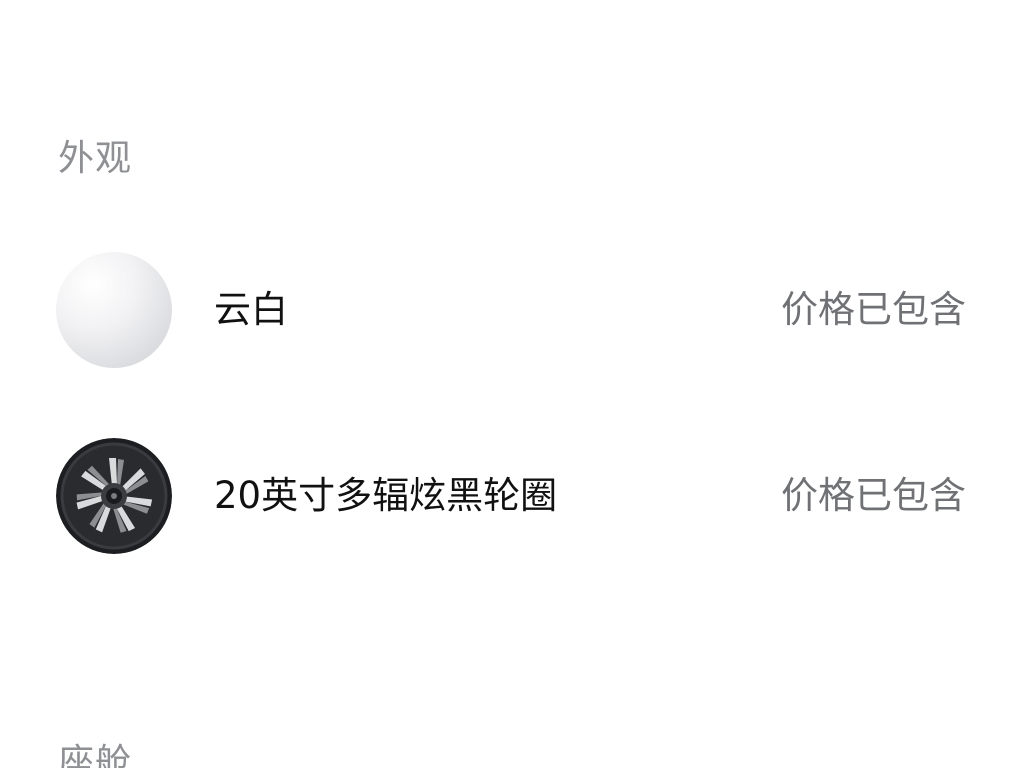 This screenshot has width=1024, height=768. What do you see at coordinates (251, 309) in the screenshot?
I see `option-name: 云白` at bounding box center [251, 309].